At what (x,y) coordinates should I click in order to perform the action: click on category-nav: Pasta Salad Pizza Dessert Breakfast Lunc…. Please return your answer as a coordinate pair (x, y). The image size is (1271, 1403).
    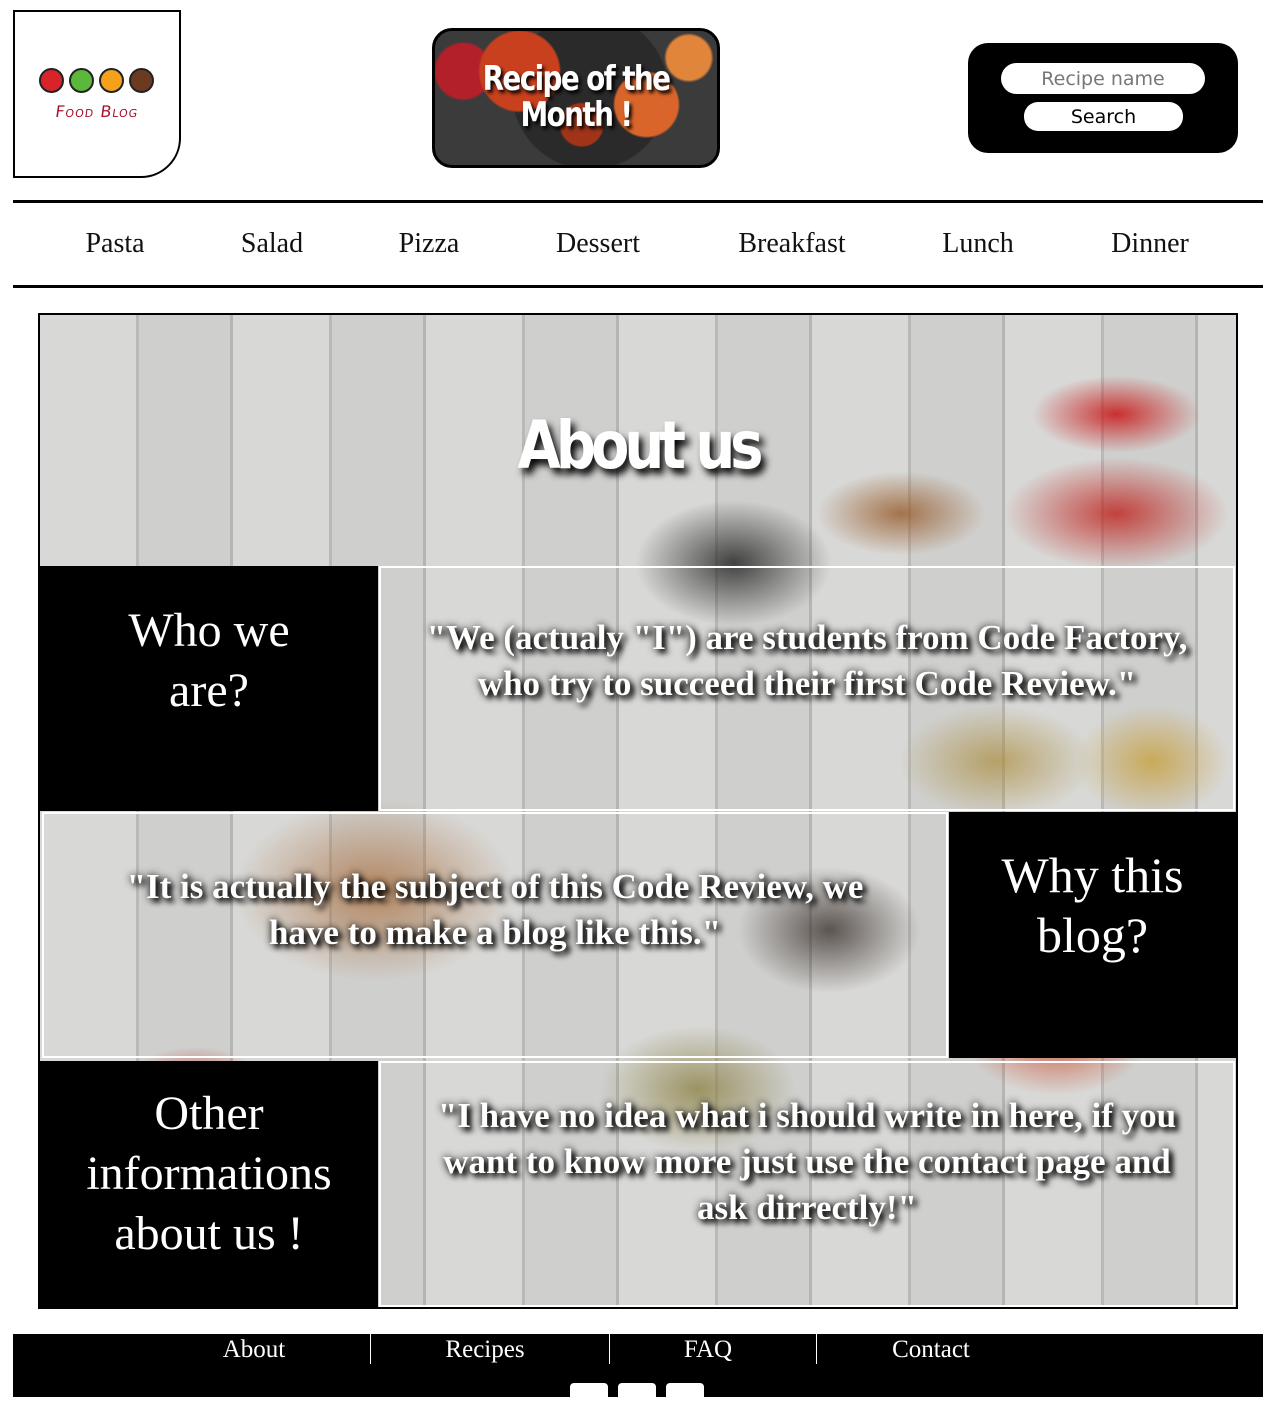
    Looking at the image, I should click on (638, 244).